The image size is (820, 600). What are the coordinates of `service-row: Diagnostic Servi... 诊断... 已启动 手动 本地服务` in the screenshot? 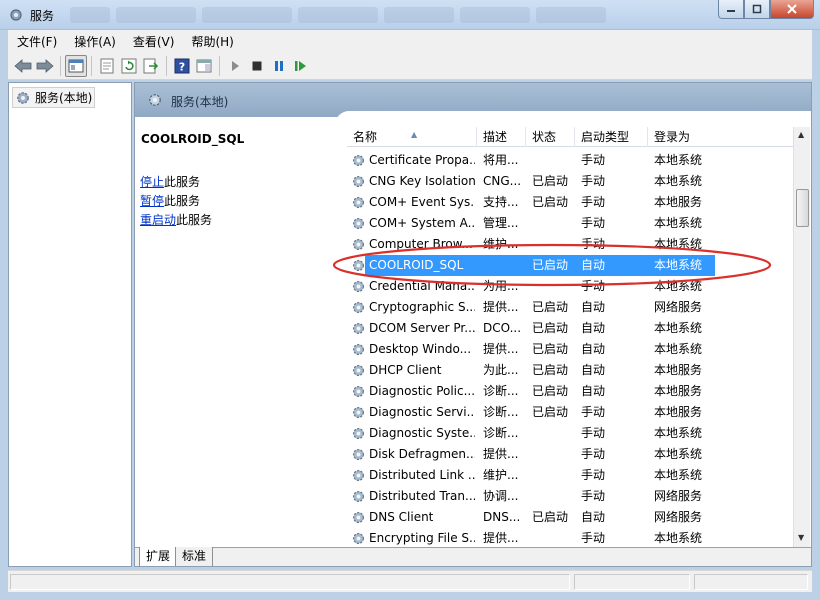 It's located at (572, 412).